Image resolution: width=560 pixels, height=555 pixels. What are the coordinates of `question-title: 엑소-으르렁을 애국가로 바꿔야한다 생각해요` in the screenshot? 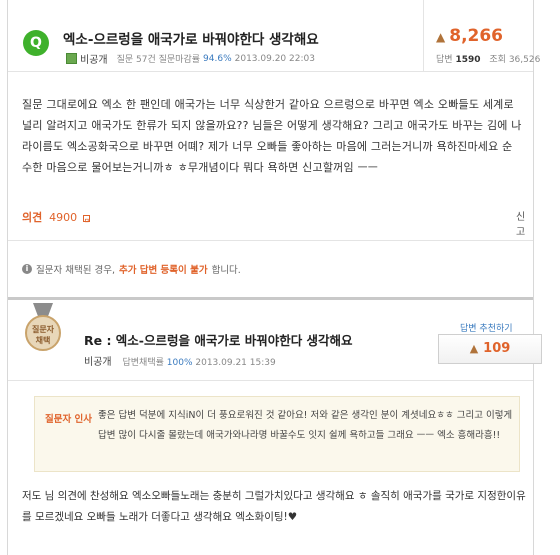 It's located at (191, 40).